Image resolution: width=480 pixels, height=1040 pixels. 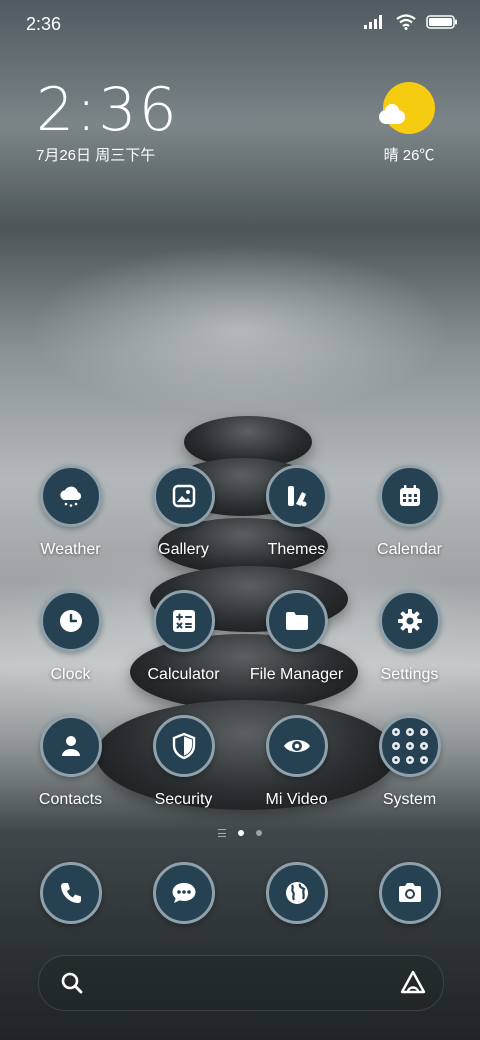 I want to click on app-system-folder: System, so click(x=409, y=762).